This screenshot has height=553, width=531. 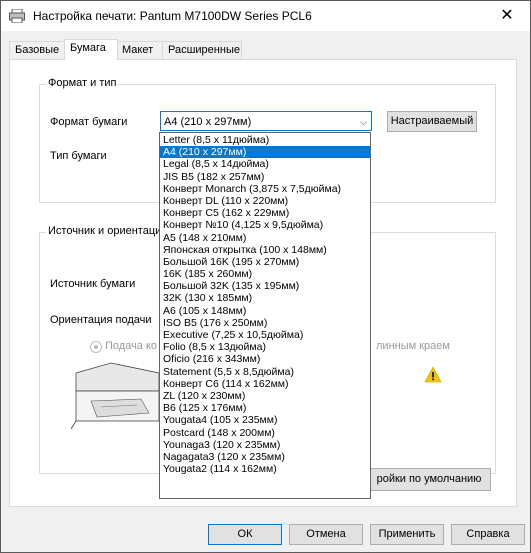 What do you see at coordinates (265, 311) in the screenshot?
I see `dropdown-option: A6 (105 x 148мм)` at bounding box center [265, 311].